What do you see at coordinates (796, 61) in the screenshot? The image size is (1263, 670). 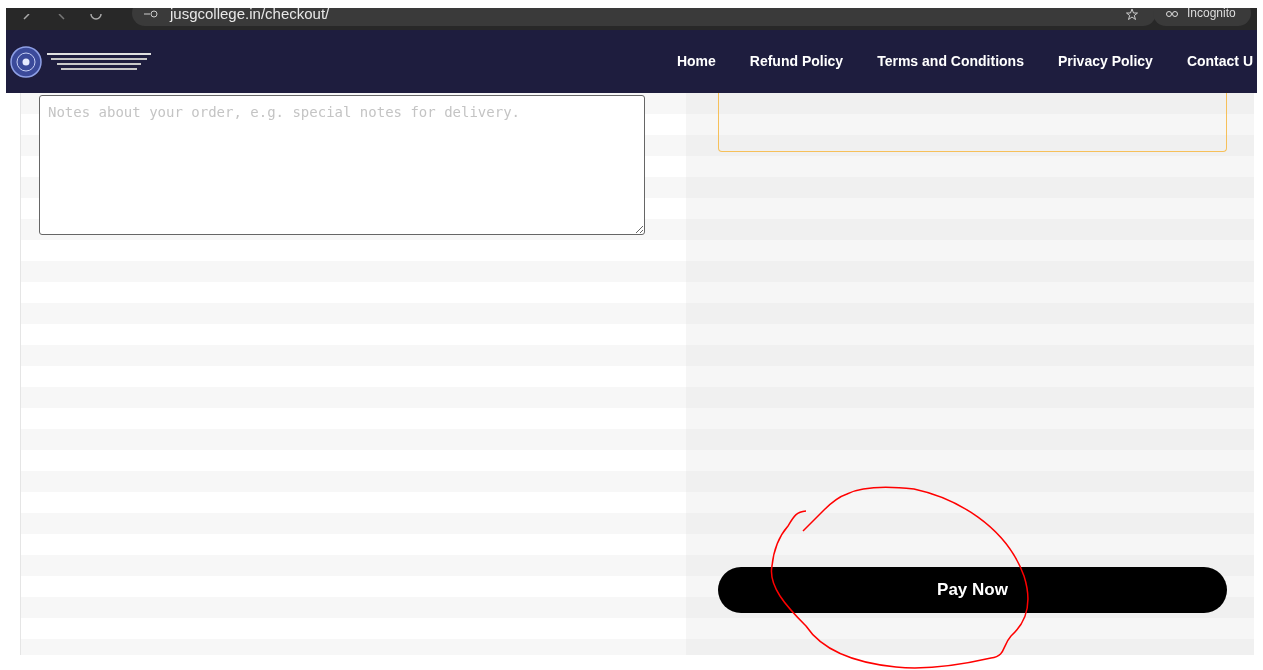 I see `nav-link: Refund Policy` at bounding box center [796, 61].